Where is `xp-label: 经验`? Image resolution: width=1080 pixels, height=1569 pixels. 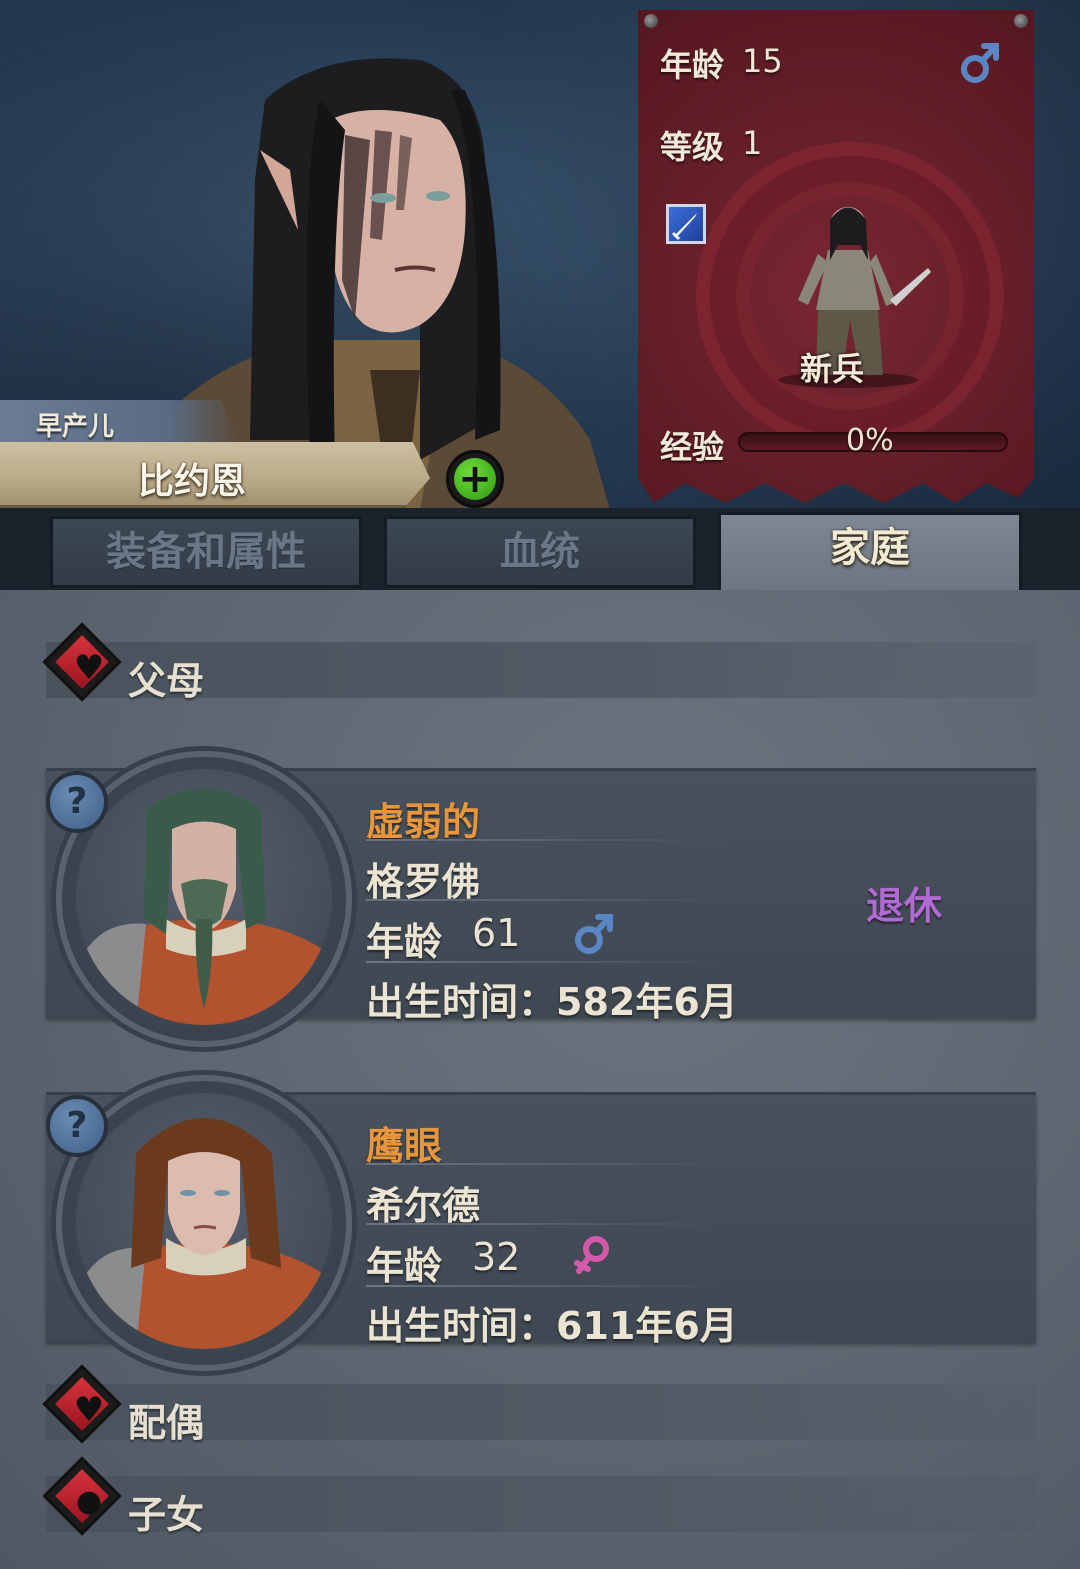
xp-label: 经验 is located at coordinates (692, 447).